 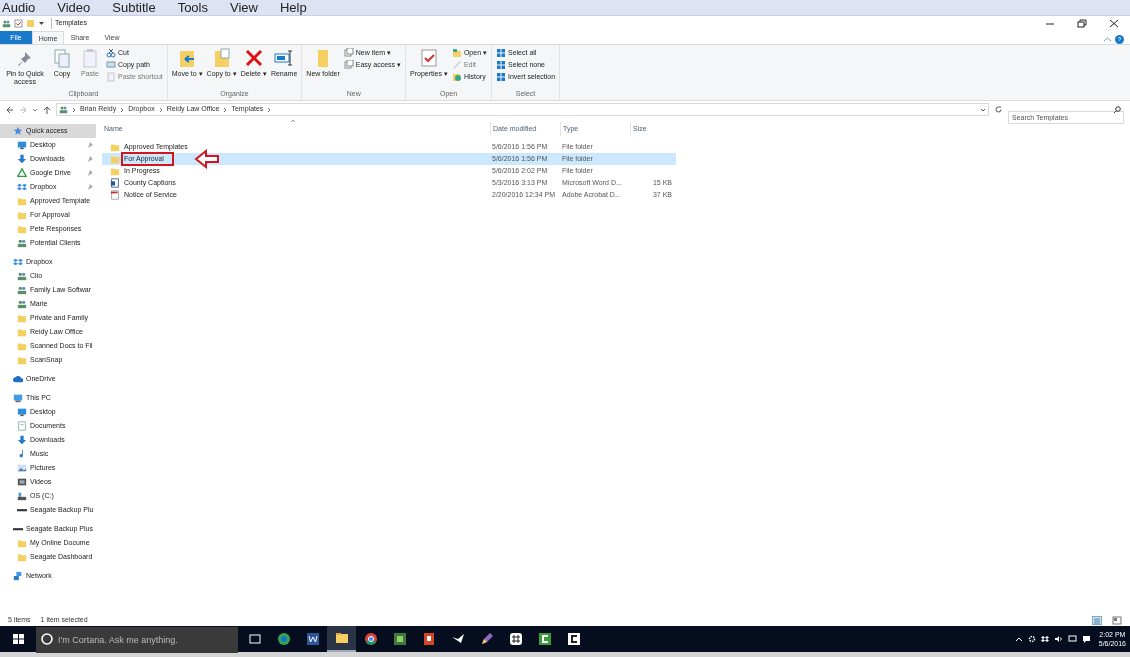 I want to click on document-icon, so click(x=22, y=426).